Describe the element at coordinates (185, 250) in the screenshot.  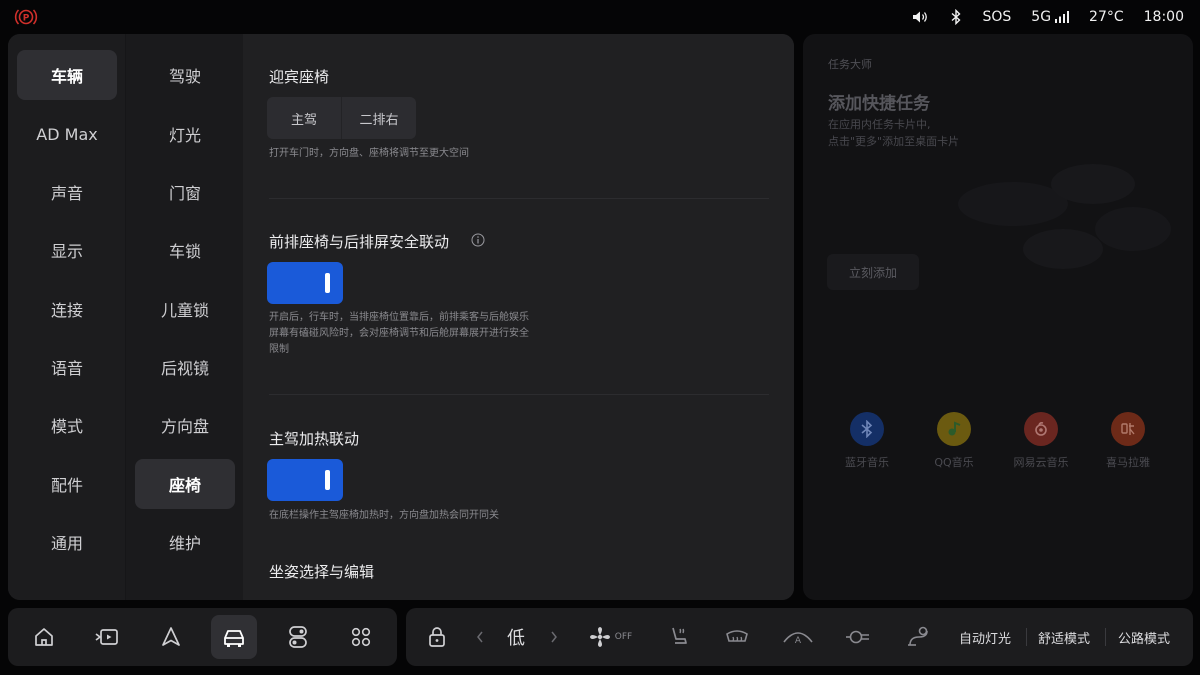
I see `subnav-locks: 车锁` at that location.